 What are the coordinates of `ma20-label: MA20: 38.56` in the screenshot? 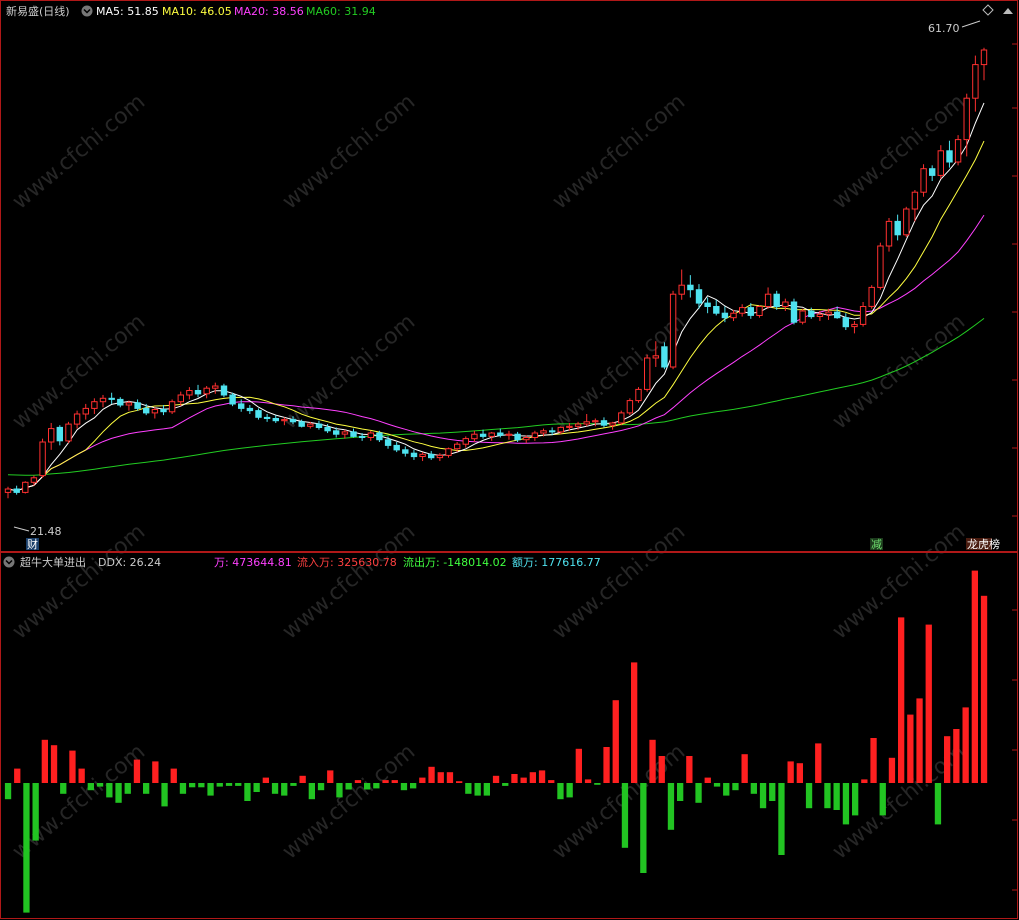 It's located at (269, 11).